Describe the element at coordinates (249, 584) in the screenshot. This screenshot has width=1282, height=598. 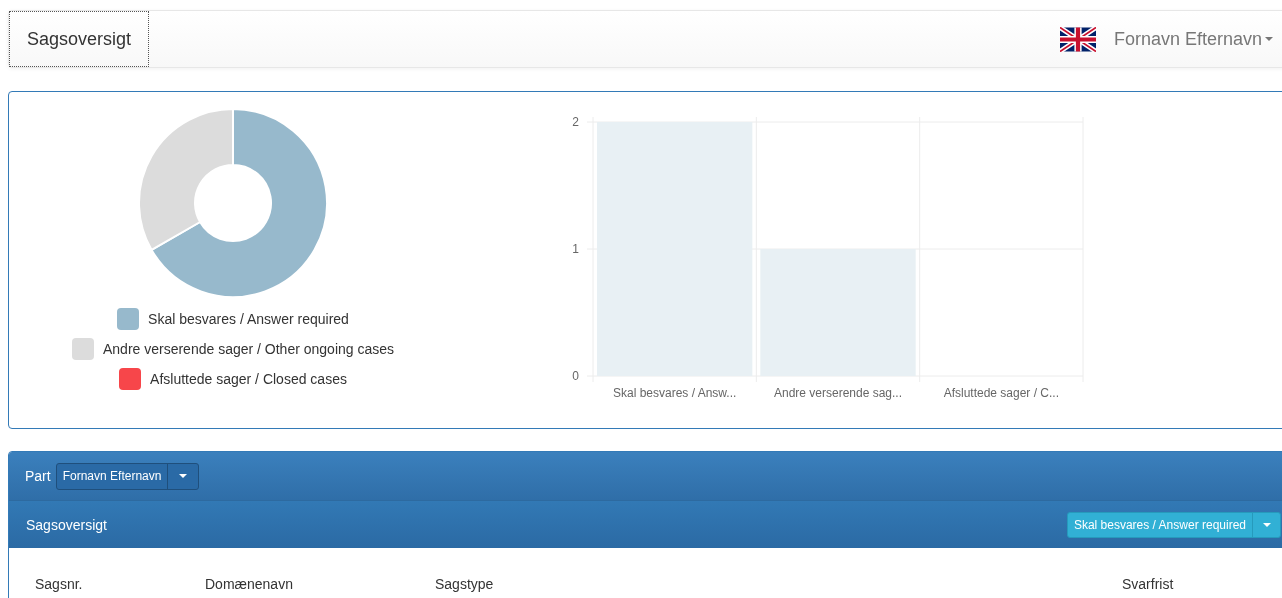
I see `column-header: Domænenavn` at that location.